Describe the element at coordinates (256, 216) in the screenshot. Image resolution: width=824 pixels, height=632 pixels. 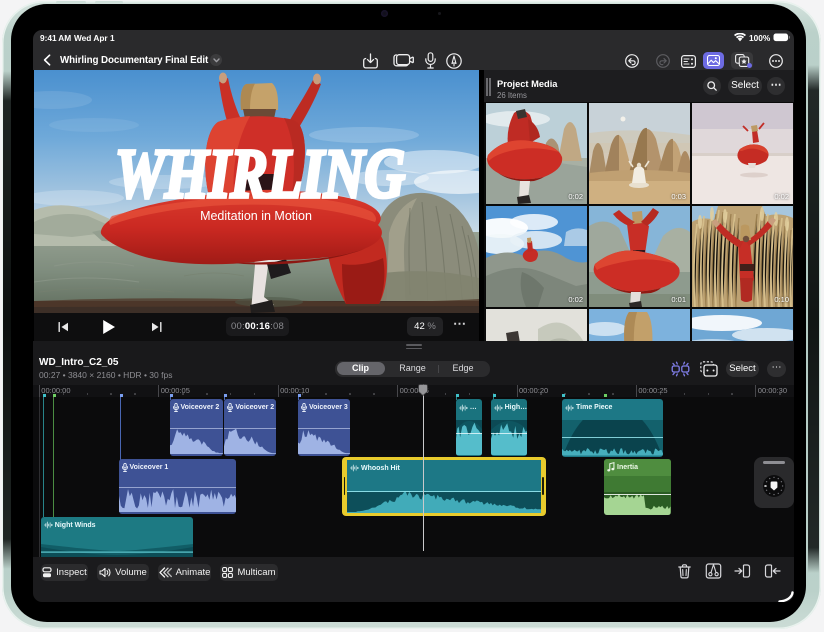
I see `svg-text: Meditation in Motion` at that location.